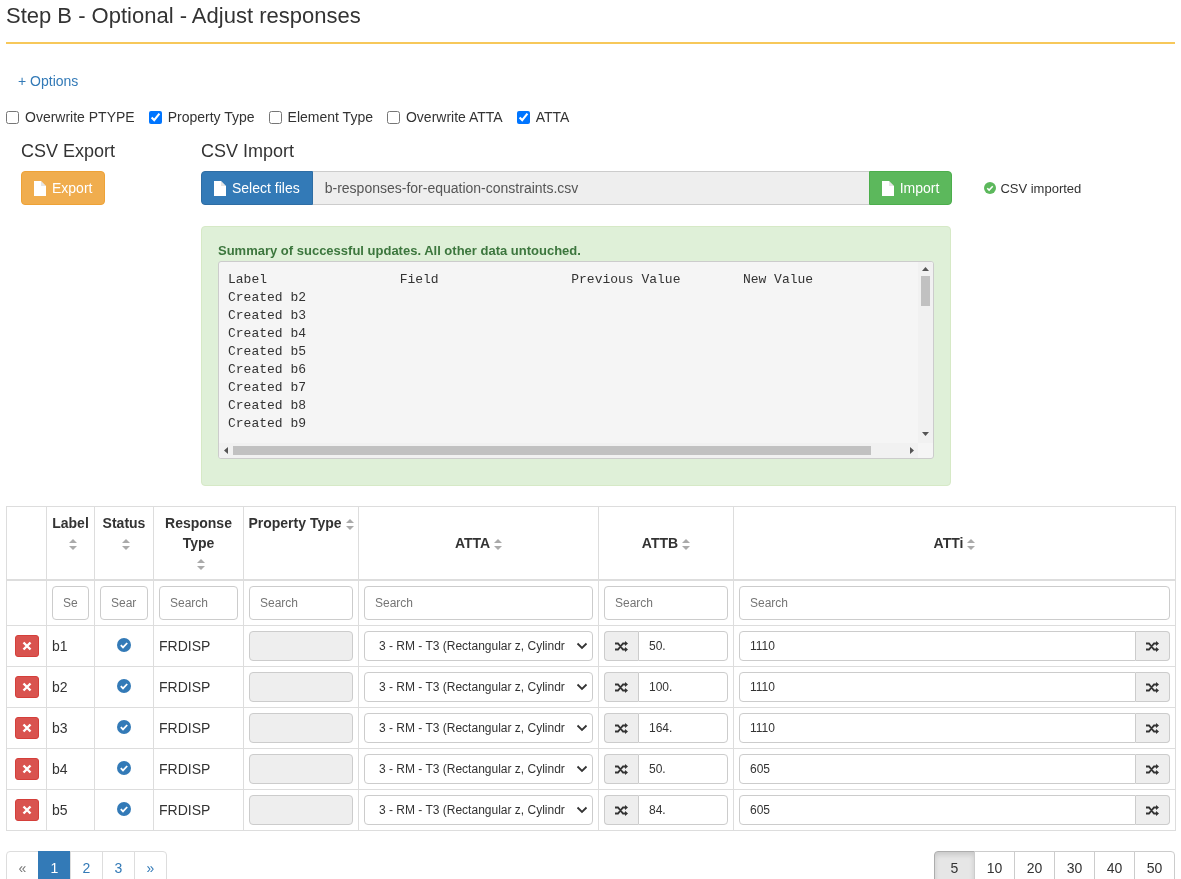 The image size is (1181, 879). What do you see at coordinates (590, 188) in the screenshot?
I see `file-name-field: b-responses-for-equation-constraints.csv` at bounding box center [590, 188].